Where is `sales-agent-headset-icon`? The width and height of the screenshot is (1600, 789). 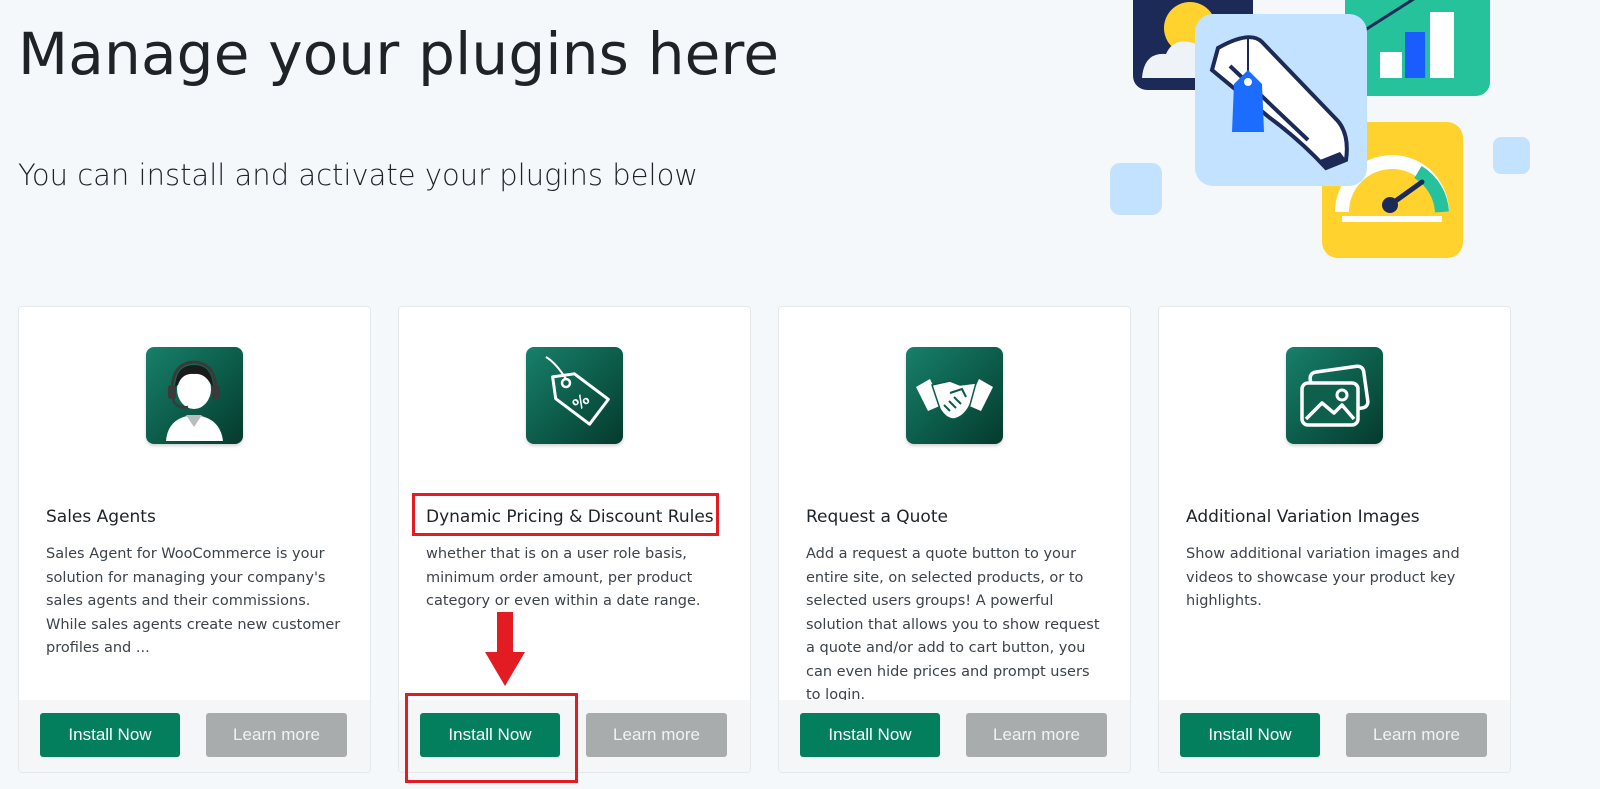
sales-agent-headset-icon is located at coordinates (194, 395).